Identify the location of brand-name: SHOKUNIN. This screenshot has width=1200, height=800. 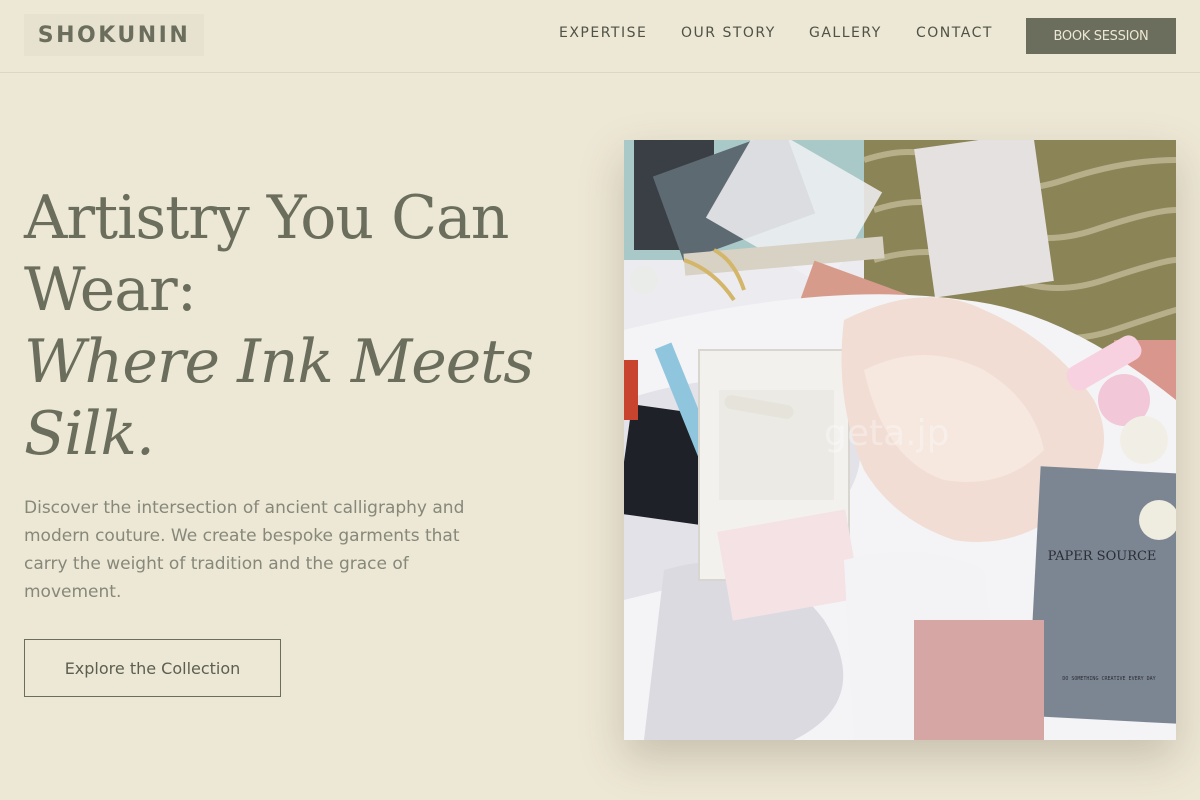
(114, 35).